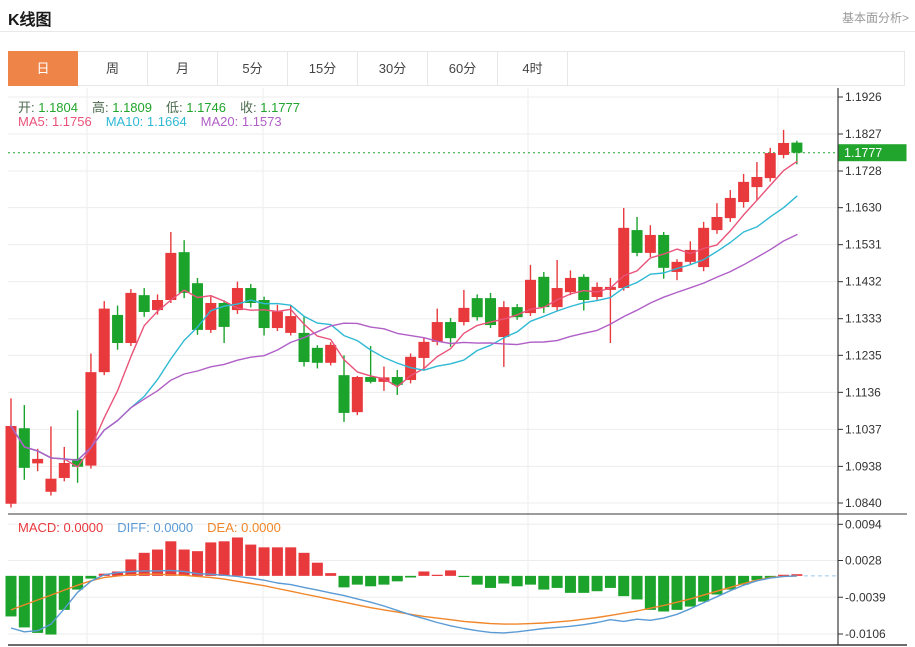 This screenshot has width=915, height=647. I want to click on ma-legend-item: MA5: 1.1756, so click(55, 121).